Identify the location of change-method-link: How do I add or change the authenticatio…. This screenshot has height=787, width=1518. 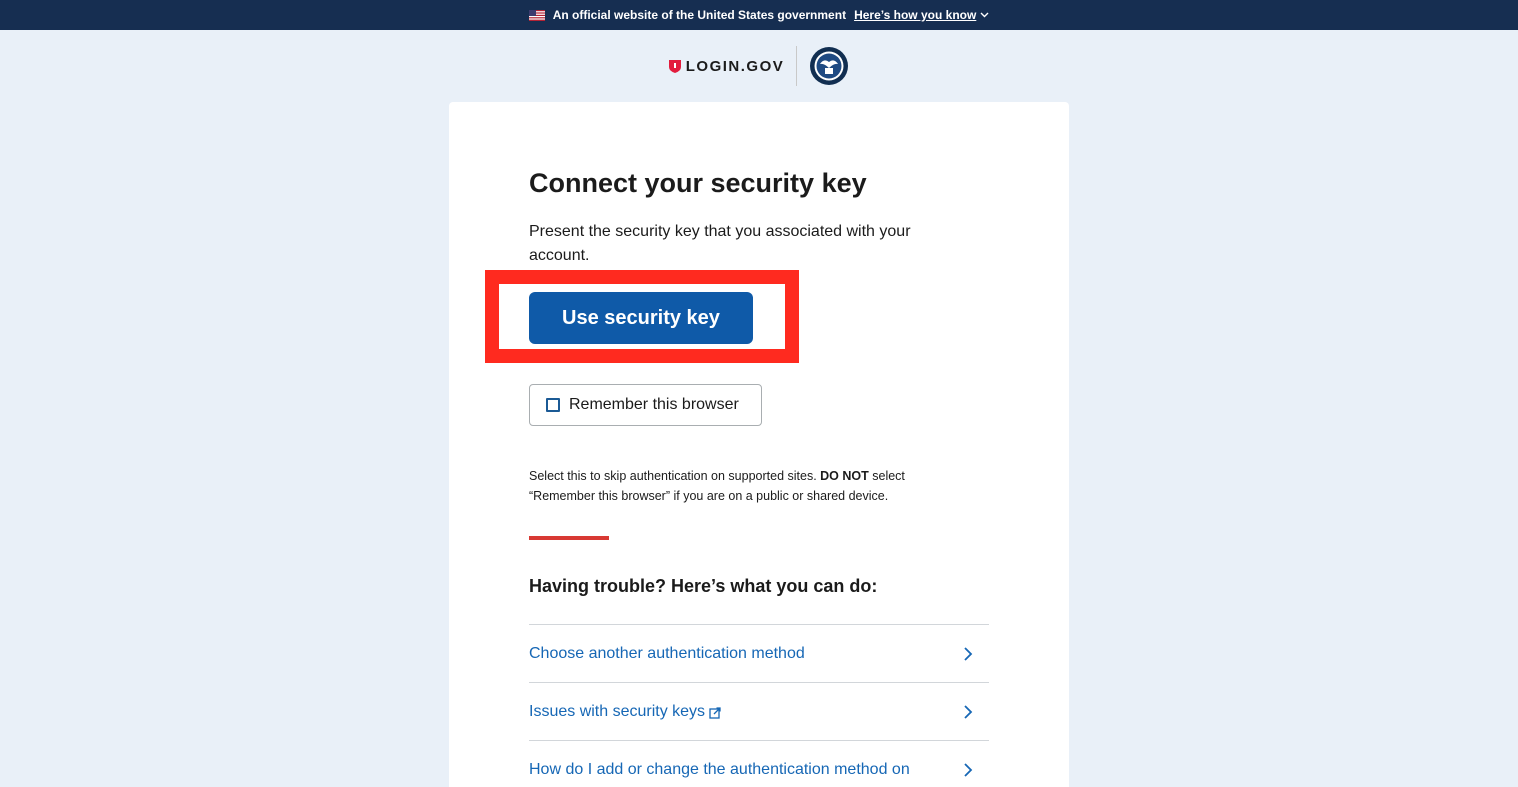
(719, 770).